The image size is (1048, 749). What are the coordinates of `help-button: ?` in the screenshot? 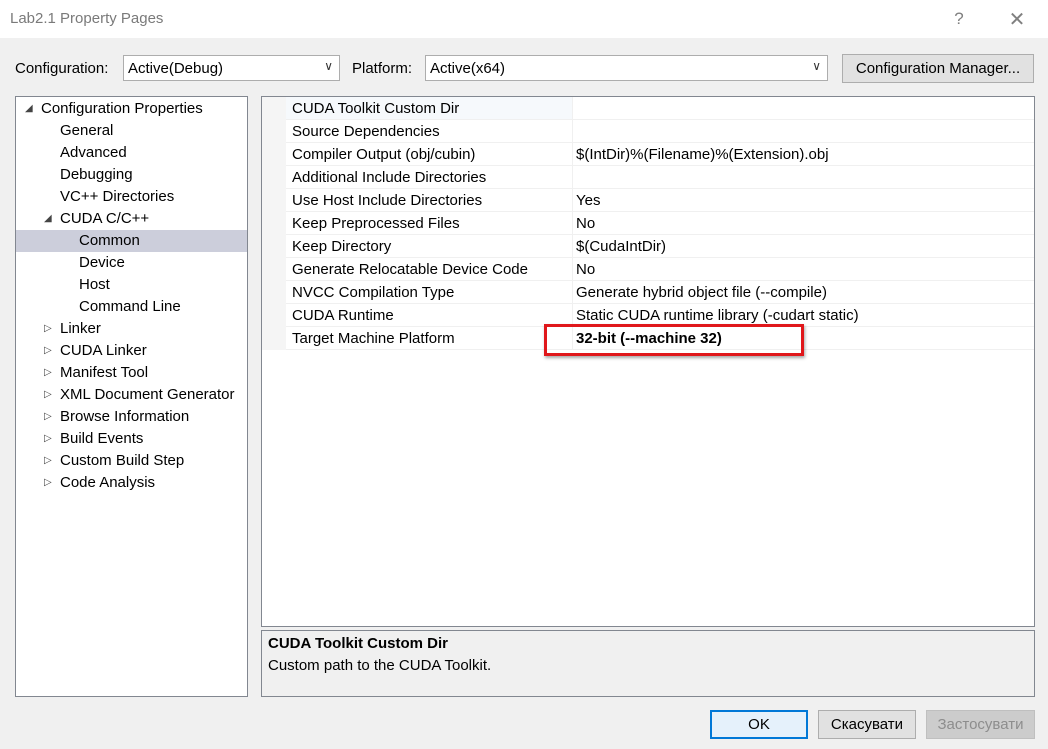 It's located at (959, 19).